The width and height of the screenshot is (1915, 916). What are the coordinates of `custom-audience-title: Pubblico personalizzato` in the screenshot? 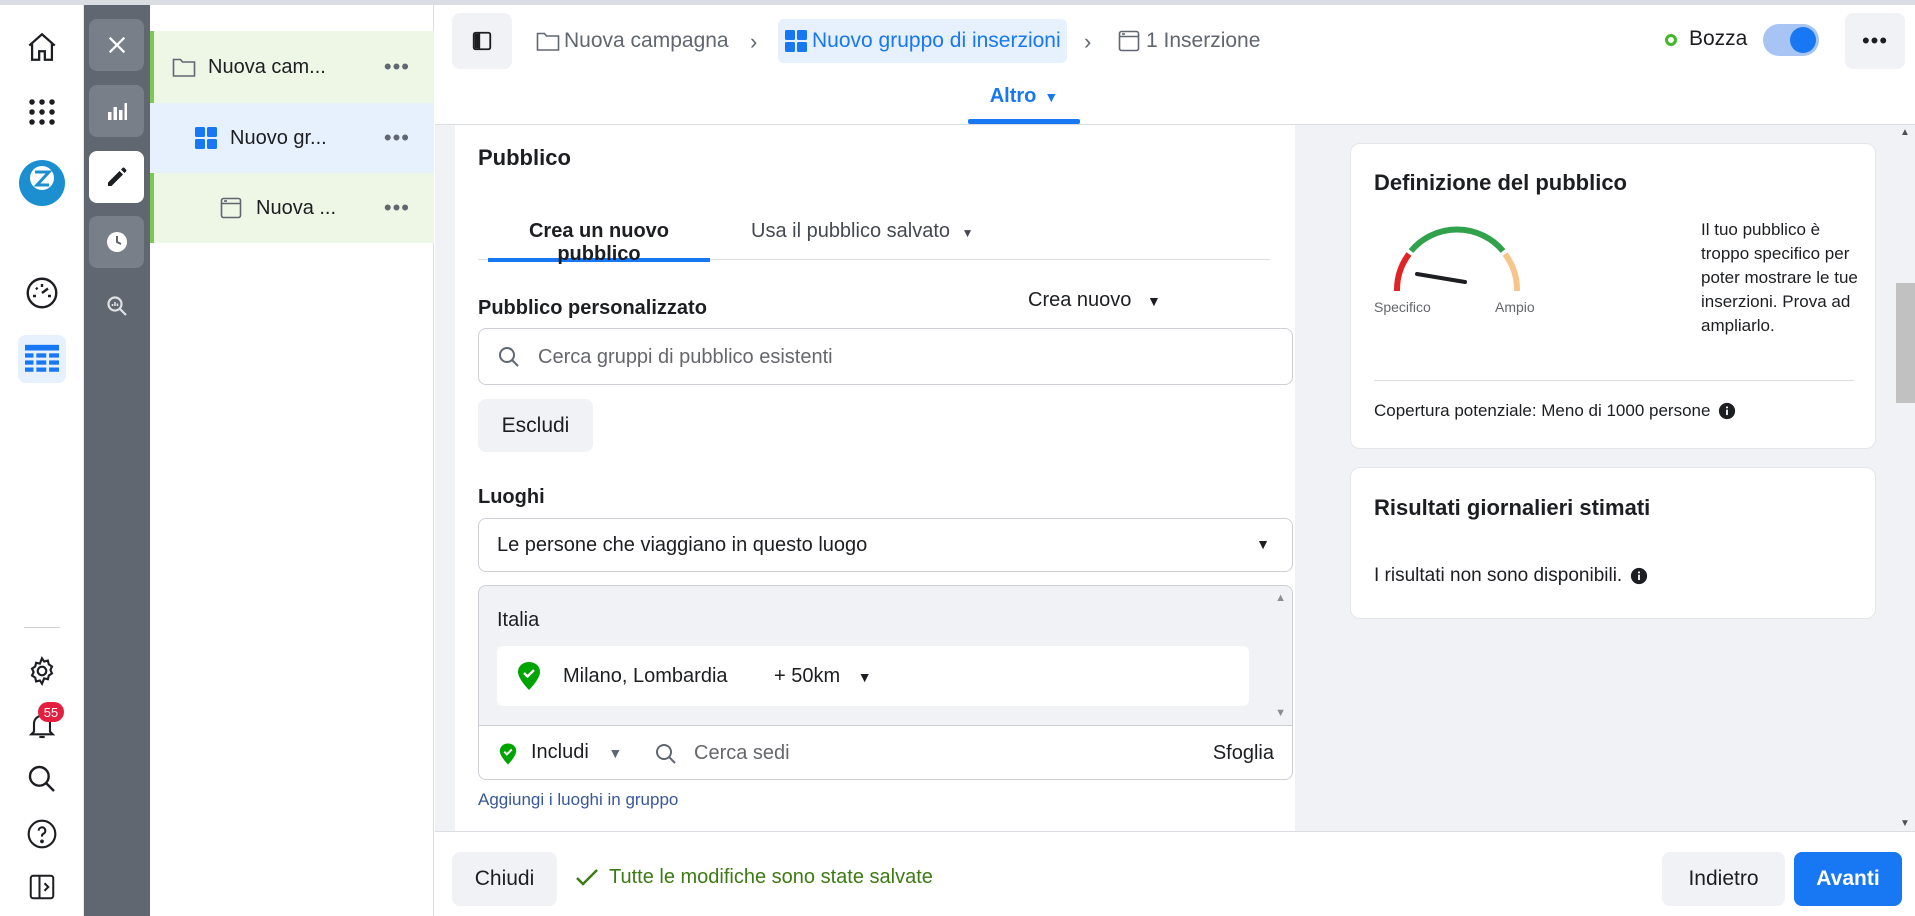 It's located at (592, 308).